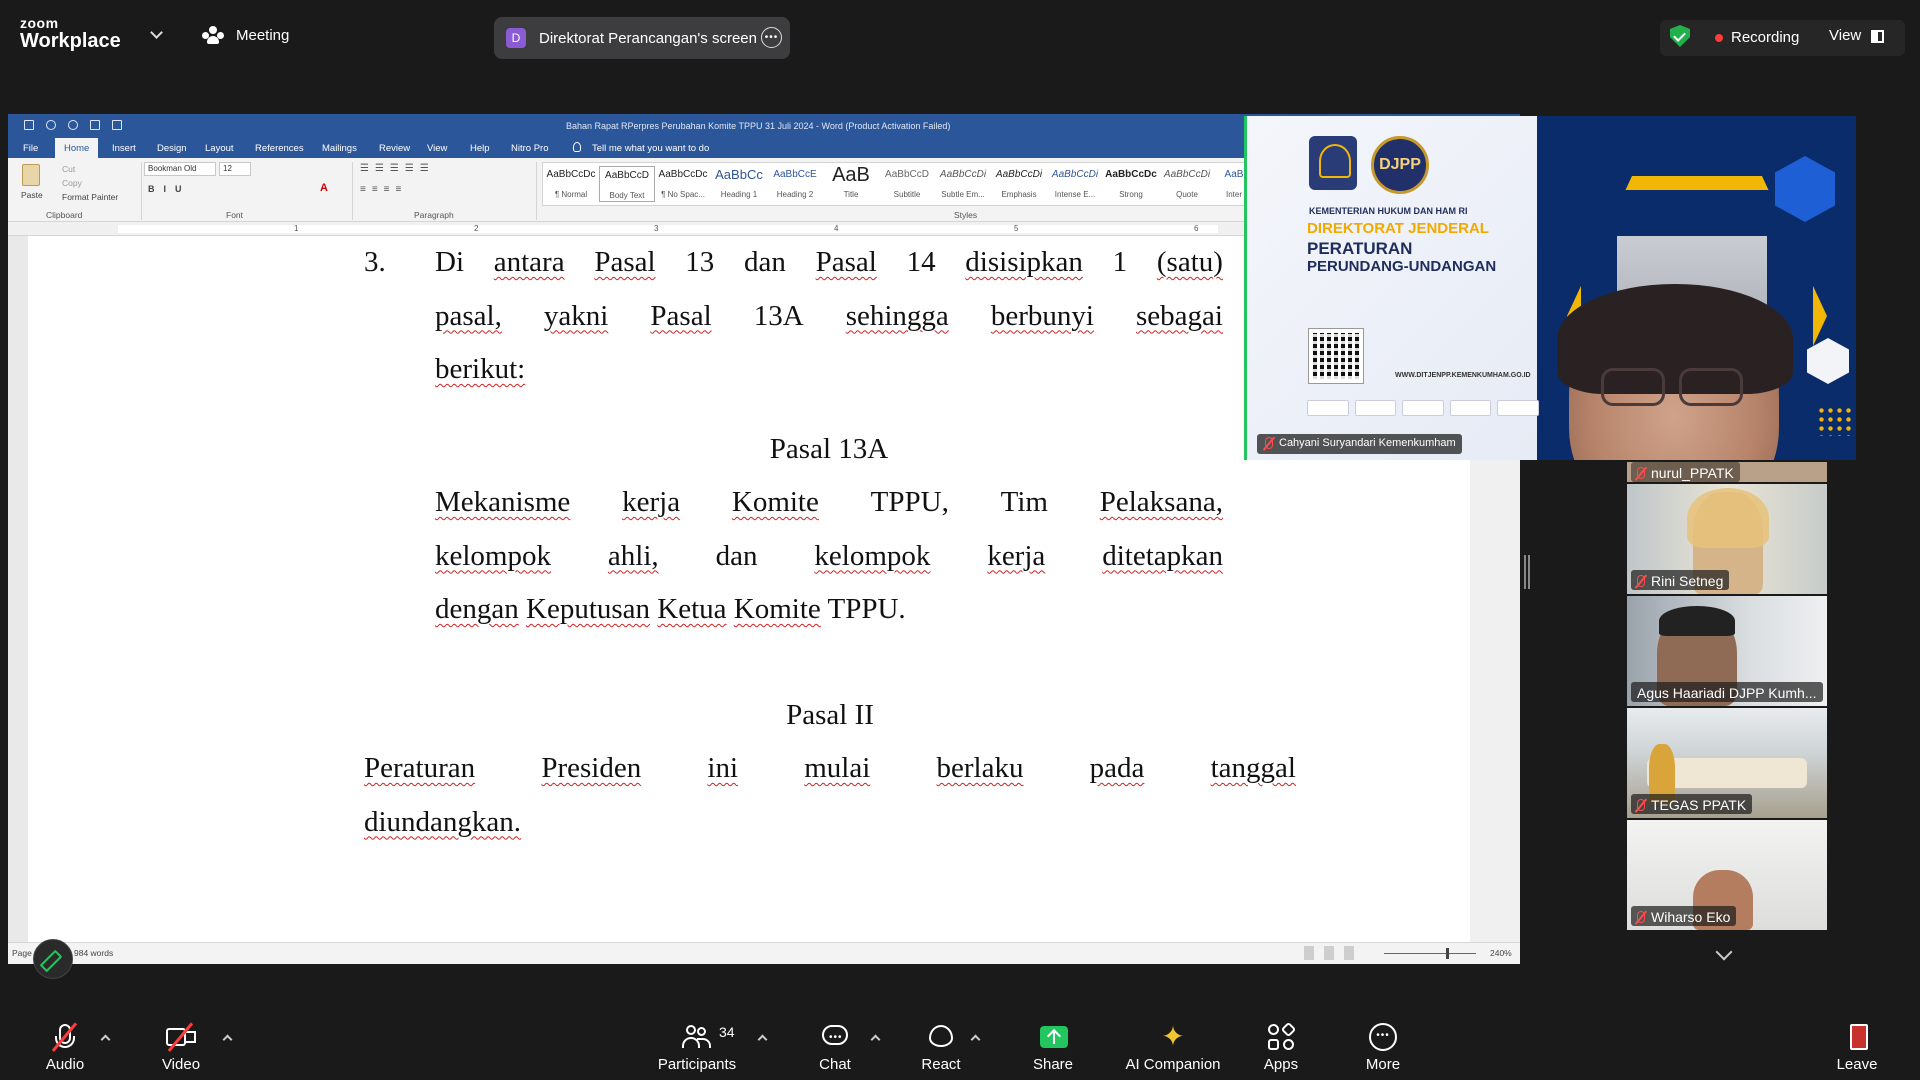 The width and height of the screenshot is (1920, 1080). What do you see at coordinates (141, 191) in the screenshot?
I see `ribbon-separator` at bounding box center [141, 191].